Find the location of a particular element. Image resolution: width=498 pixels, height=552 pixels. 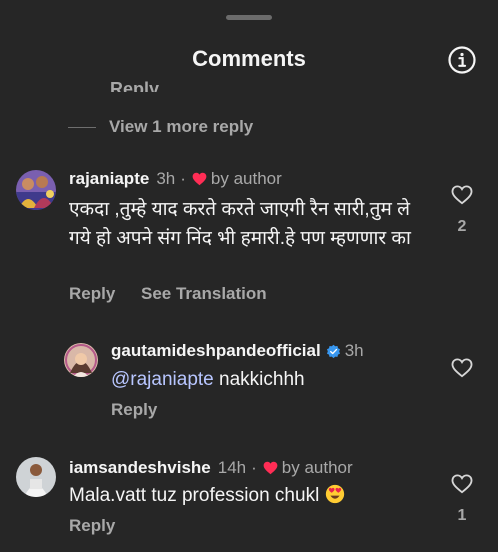

mention-link: @rajaniapte is located at coordinates (162, 379).